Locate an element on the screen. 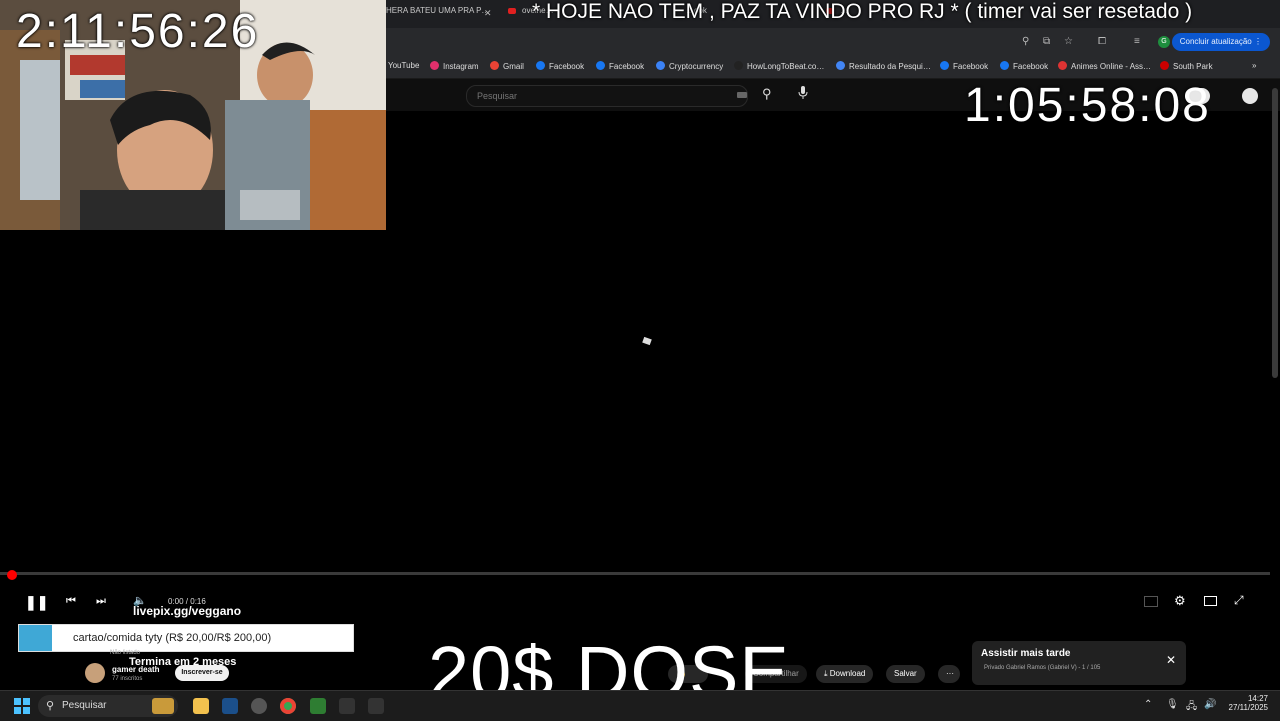 The height and width of the screenshot is (721, 1280). download-button: ⤓ Download is located at coordinates (845, 674).